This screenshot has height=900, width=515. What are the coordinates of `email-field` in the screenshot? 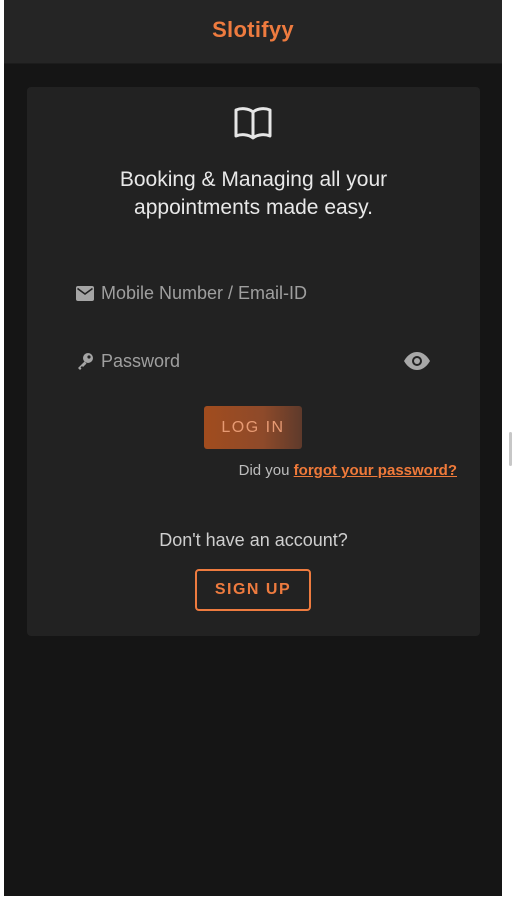 It's located at (255, 293).